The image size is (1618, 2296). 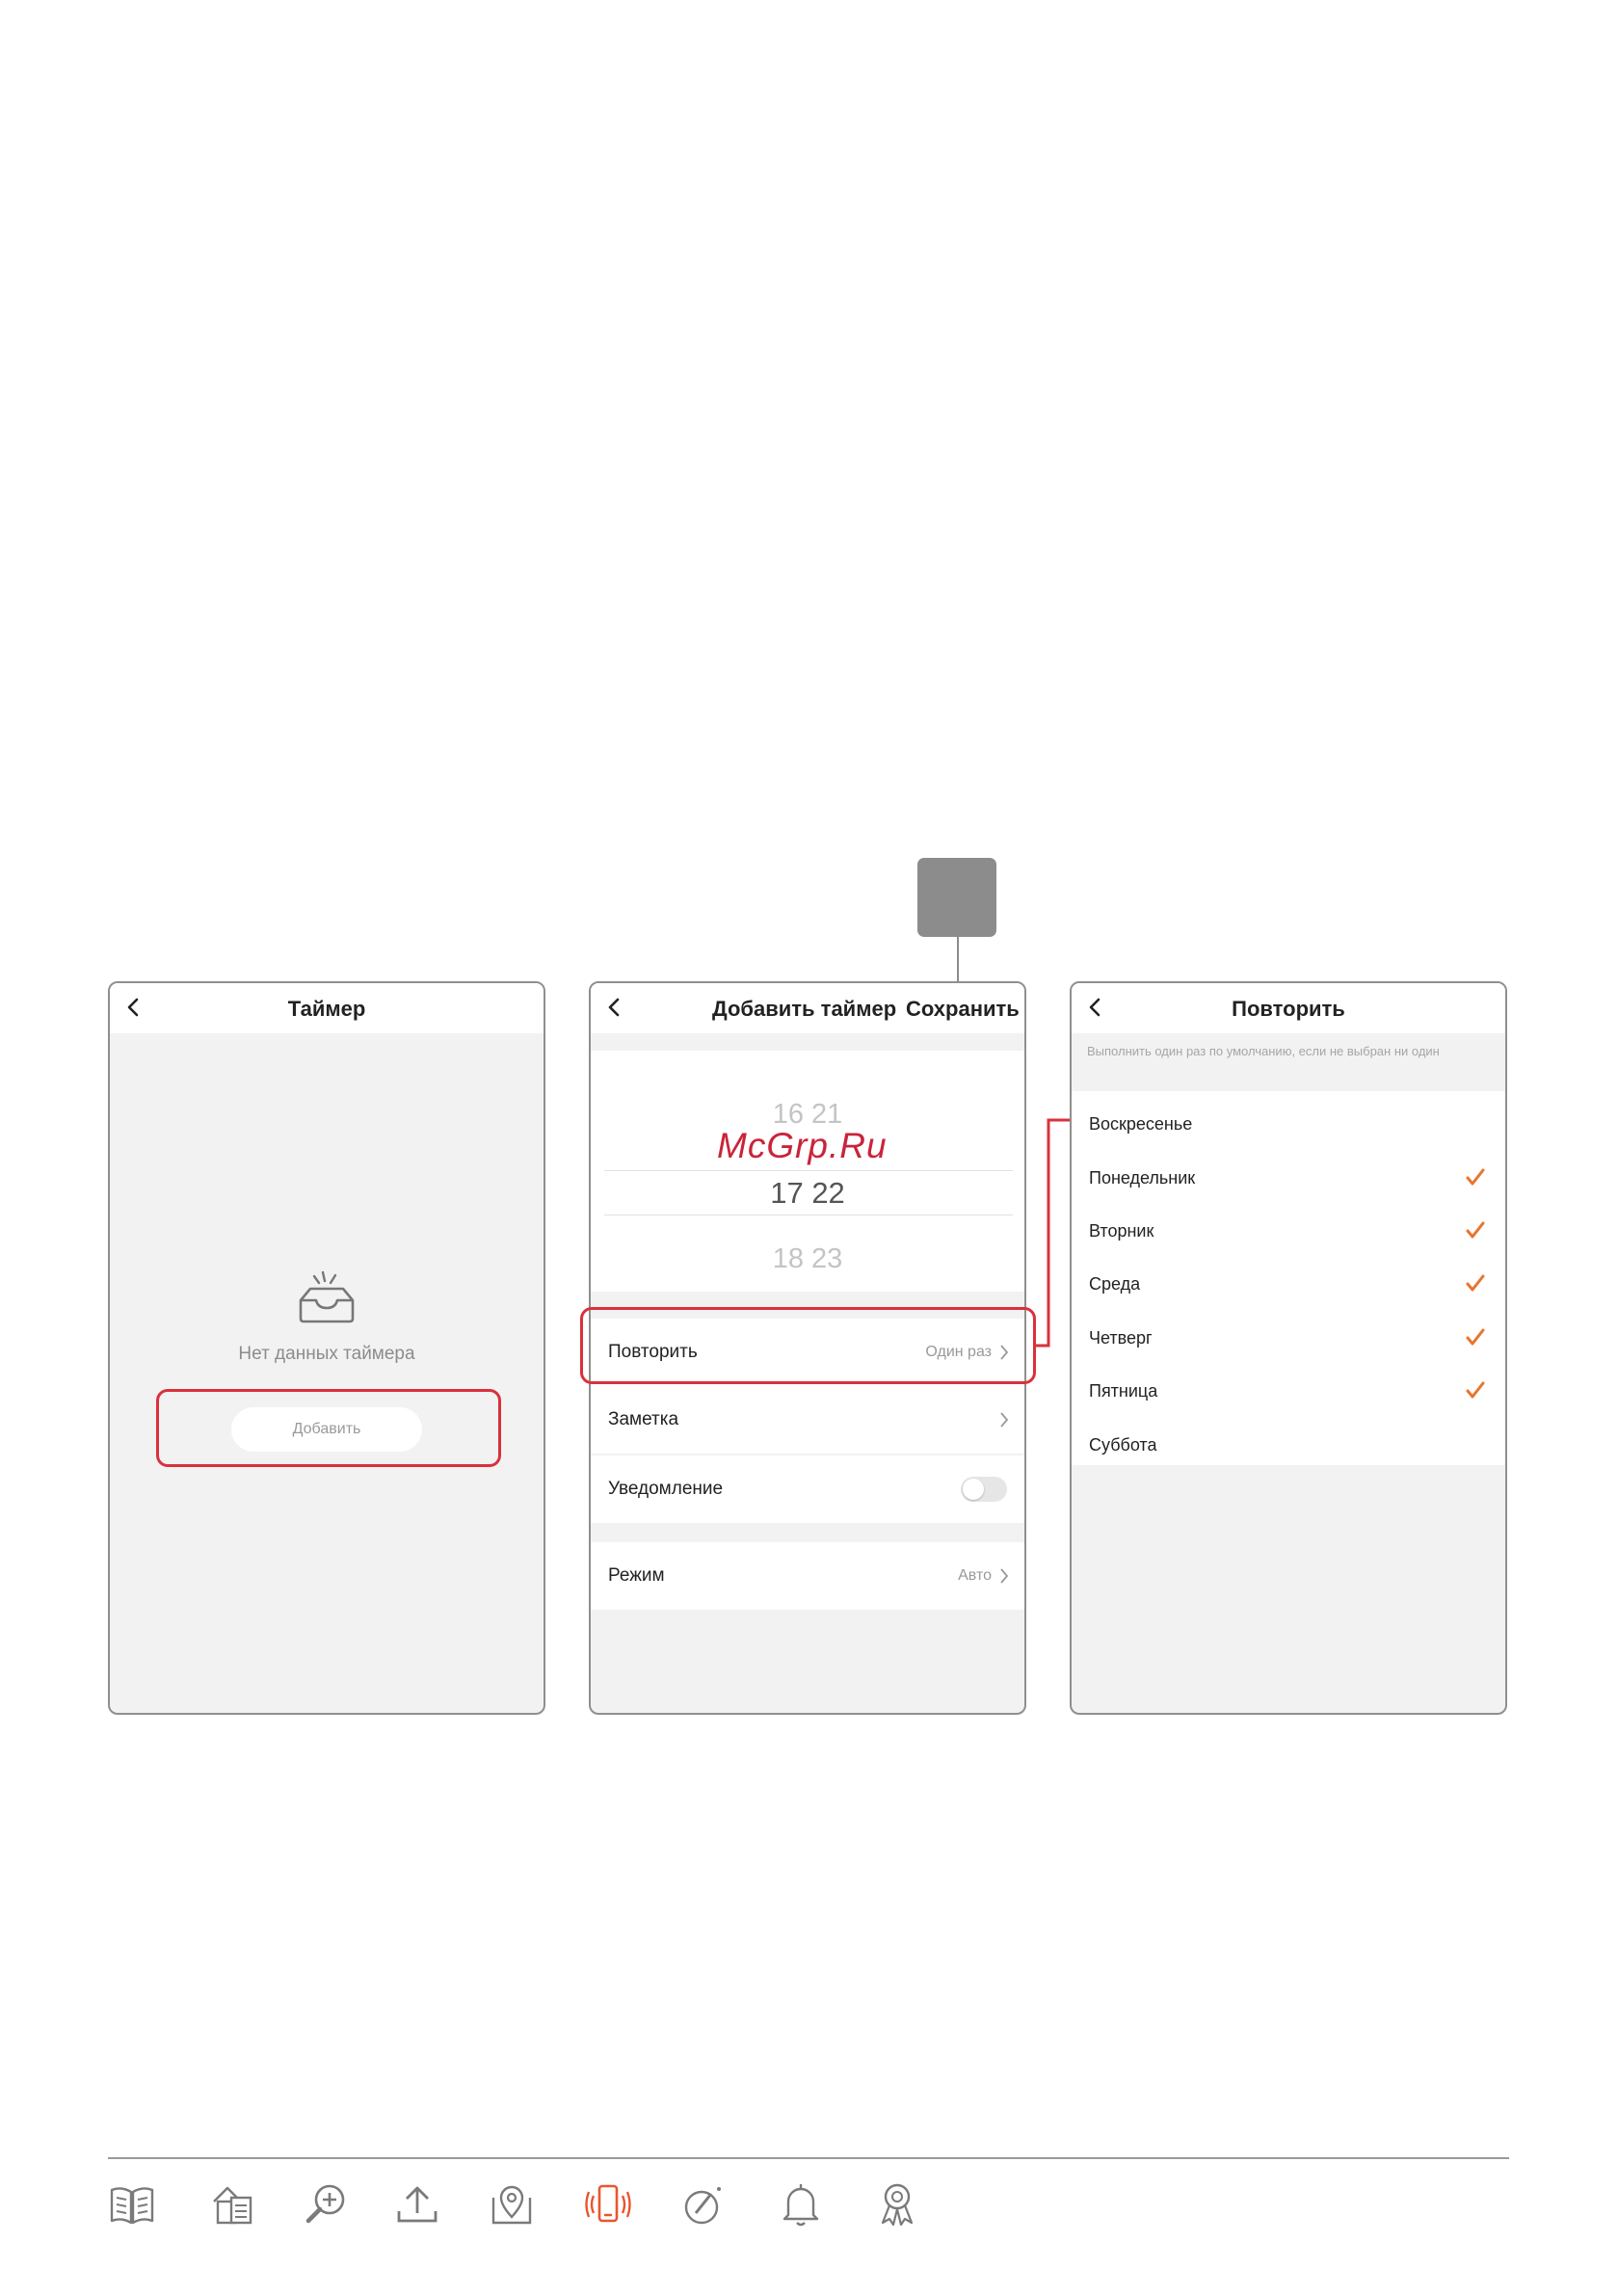 What do you see at coordinates (132, 2204) in the screenshot?
I see `manual-book-icon` at bounding box center [132, 2204].